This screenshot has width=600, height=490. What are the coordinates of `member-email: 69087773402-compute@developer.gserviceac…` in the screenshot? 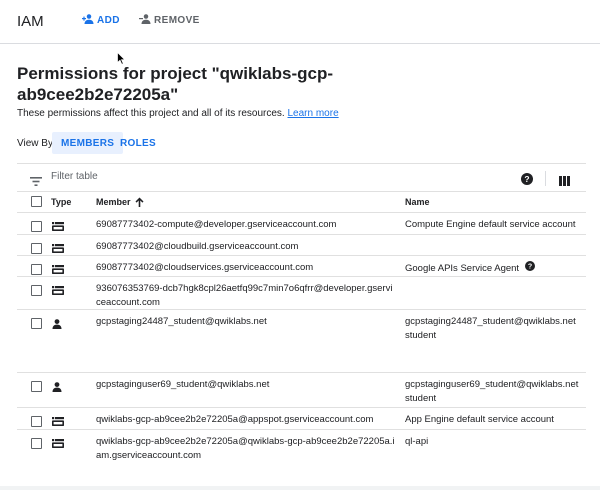 It's located at (246, 225).